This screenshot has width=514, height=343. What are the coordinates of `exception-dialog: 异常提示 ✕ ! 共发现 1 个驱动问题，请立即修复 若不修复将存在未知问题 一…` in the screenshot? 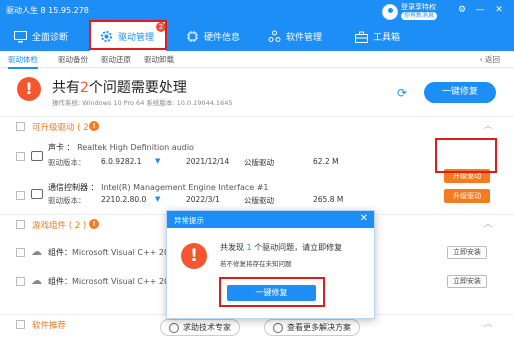 It's located at (270, 264).